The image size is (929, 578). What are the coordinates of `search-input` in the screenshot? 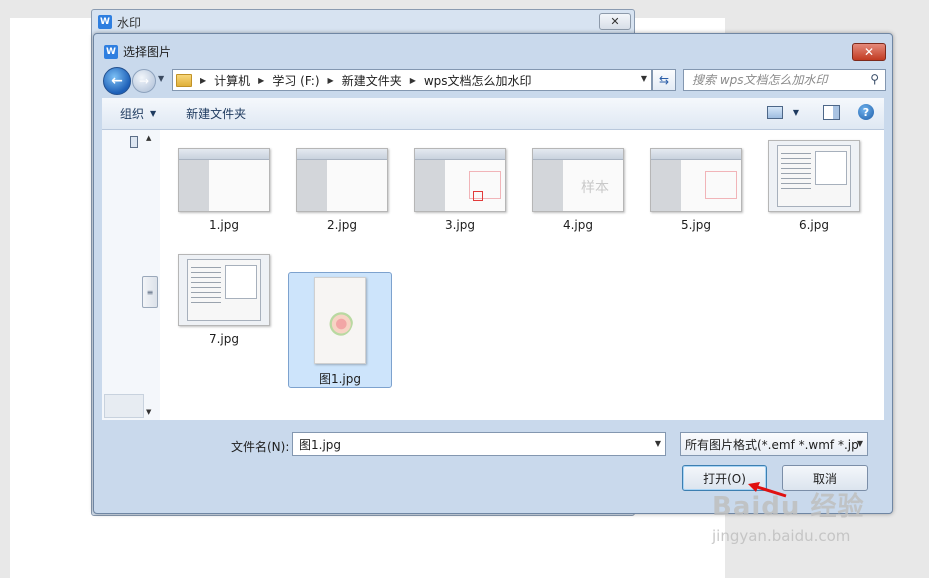 It's located at (777, 80).